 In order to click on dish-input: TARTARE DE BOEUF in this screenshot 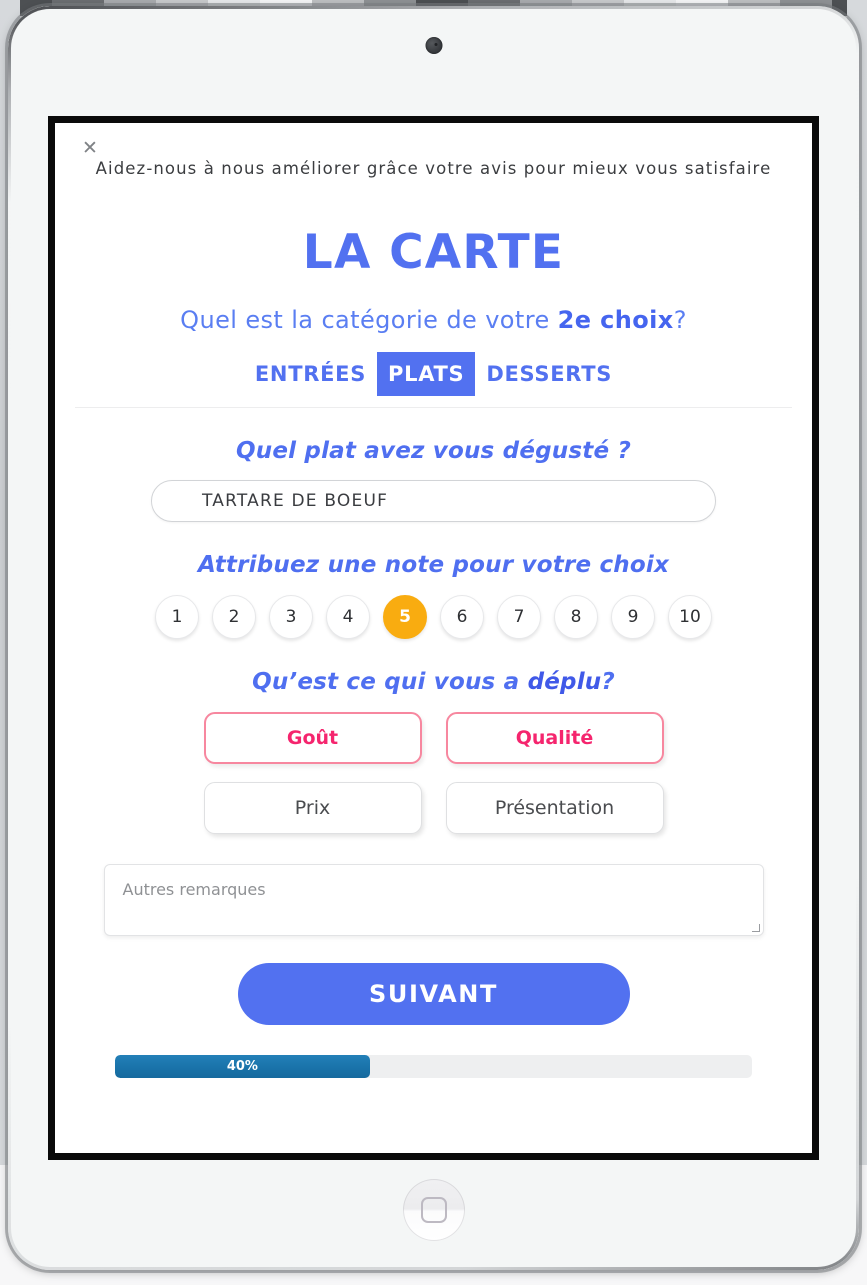, I will do `click(433, 501)`.